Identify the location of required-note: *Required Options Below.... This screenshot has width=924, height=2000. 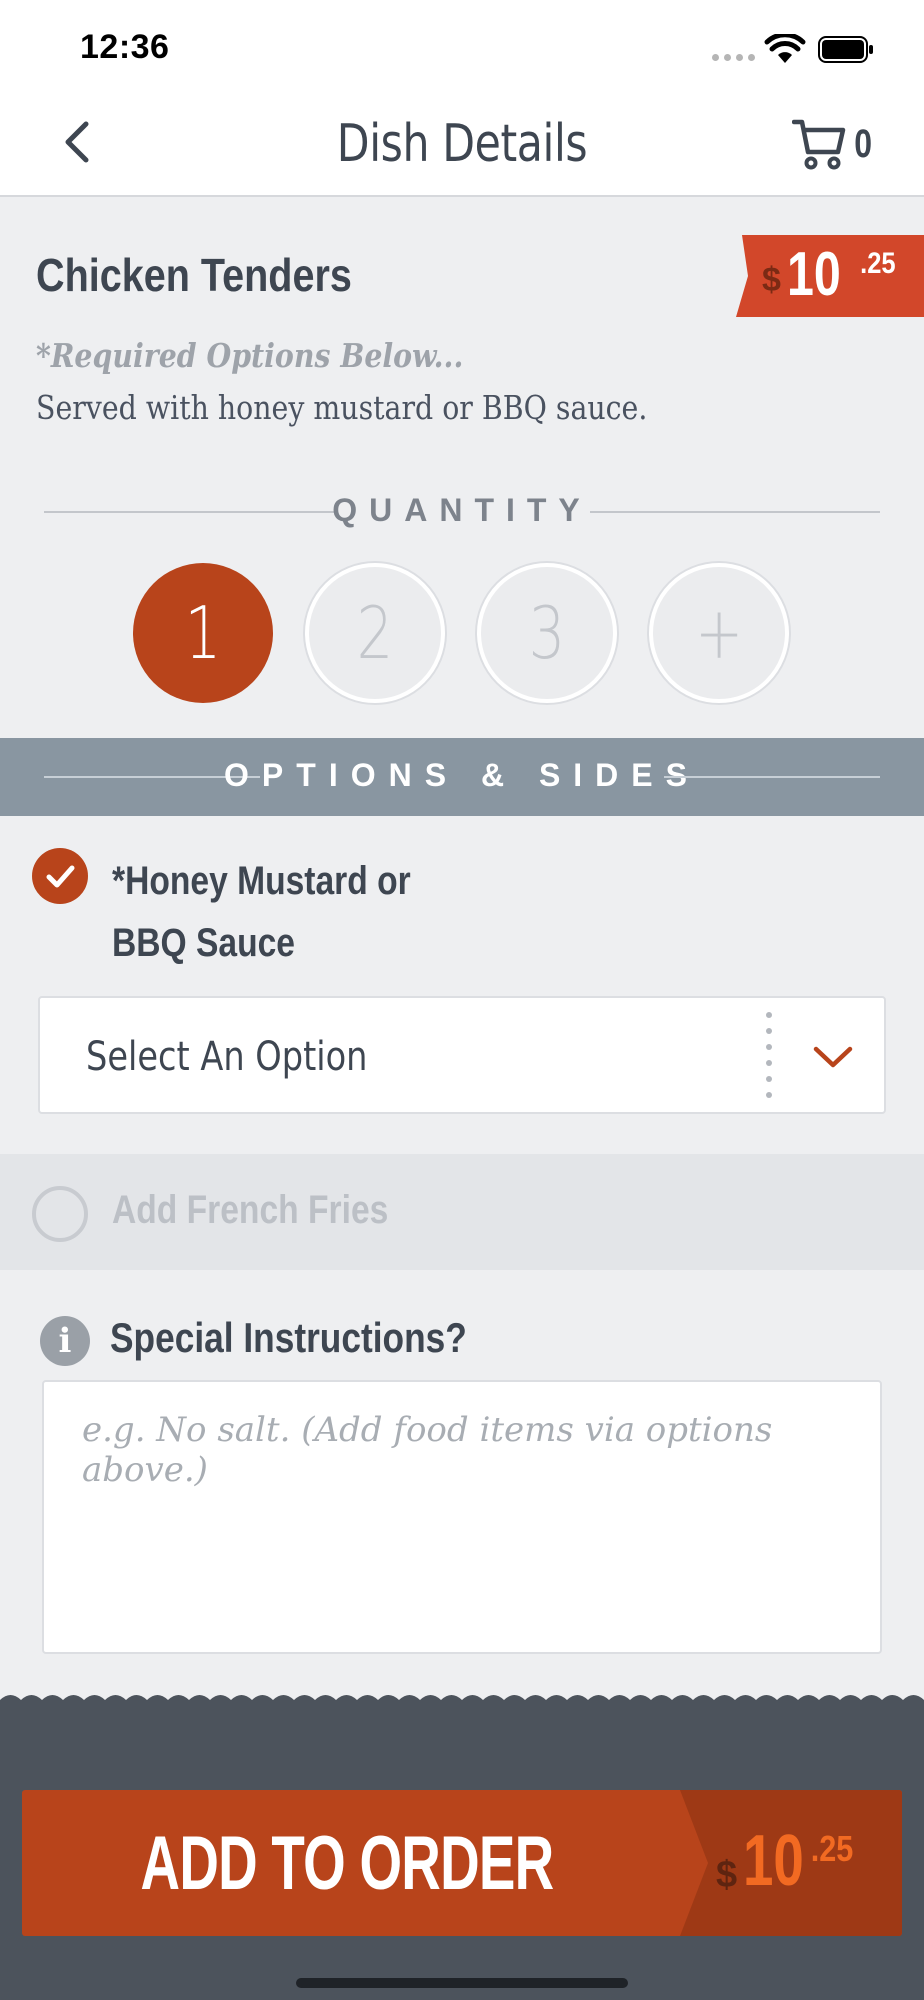
(250, 355).